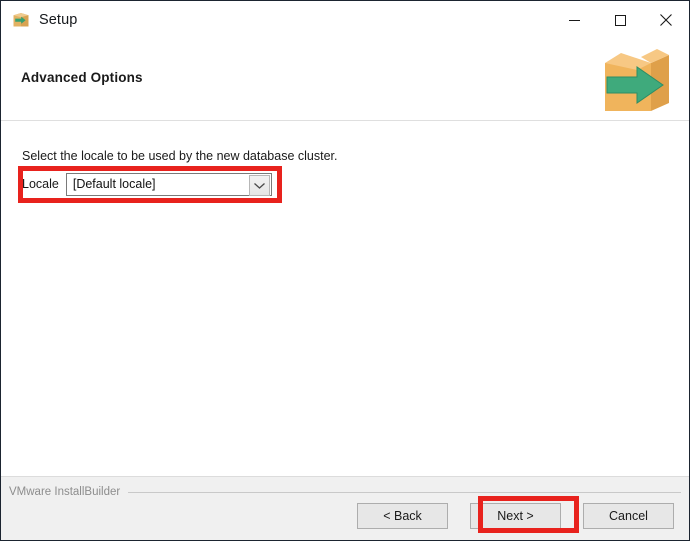 The width and height of the screenshot is (690, 541). I want to click on minimize-button, so click(574, 20).